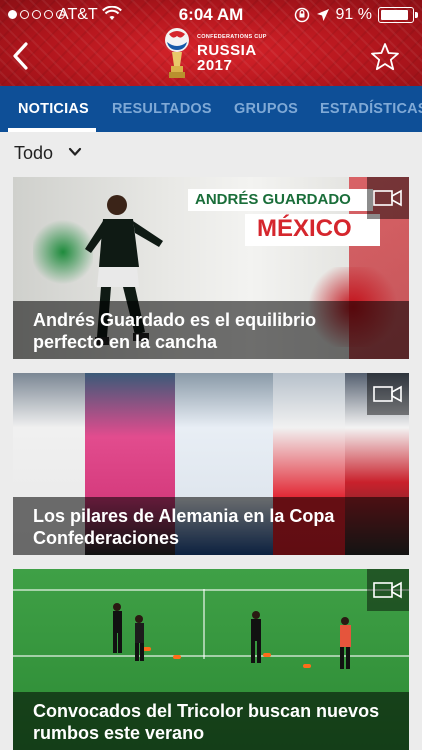 This screenshot has height=750, width=422. I want to click on chevron-down-icon, so click(75, 152).